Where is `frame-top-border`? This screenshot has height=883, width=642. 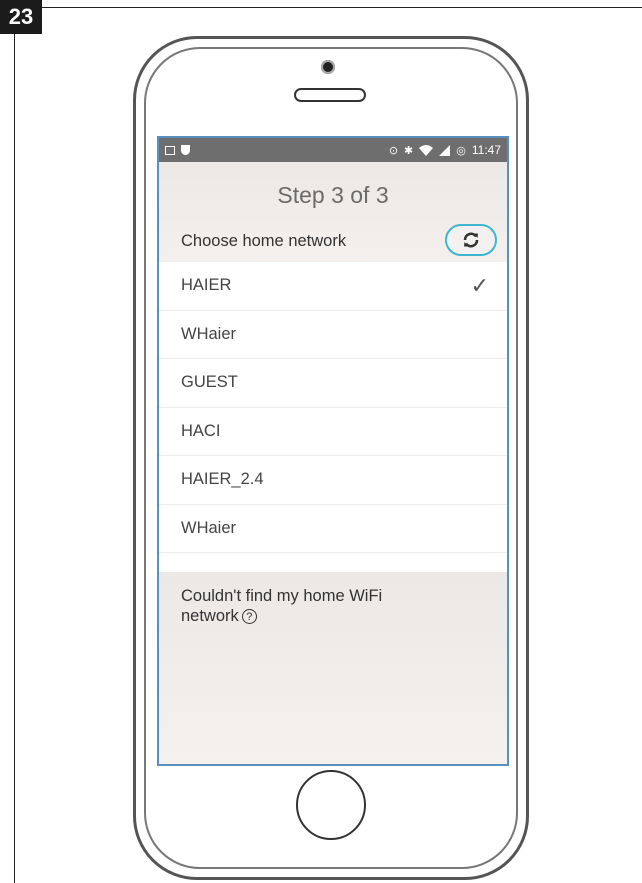 frame-top-border is located at coordinates (321, 7).